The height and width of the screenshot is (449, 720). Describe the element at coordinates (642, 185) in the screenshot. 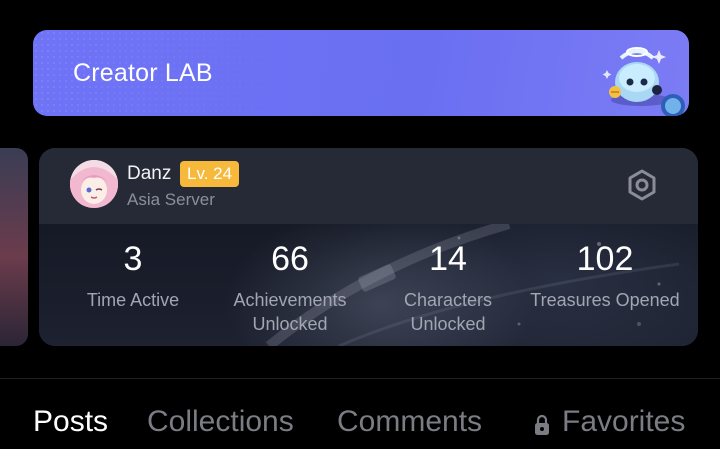

I see `settings-icon` at that location.